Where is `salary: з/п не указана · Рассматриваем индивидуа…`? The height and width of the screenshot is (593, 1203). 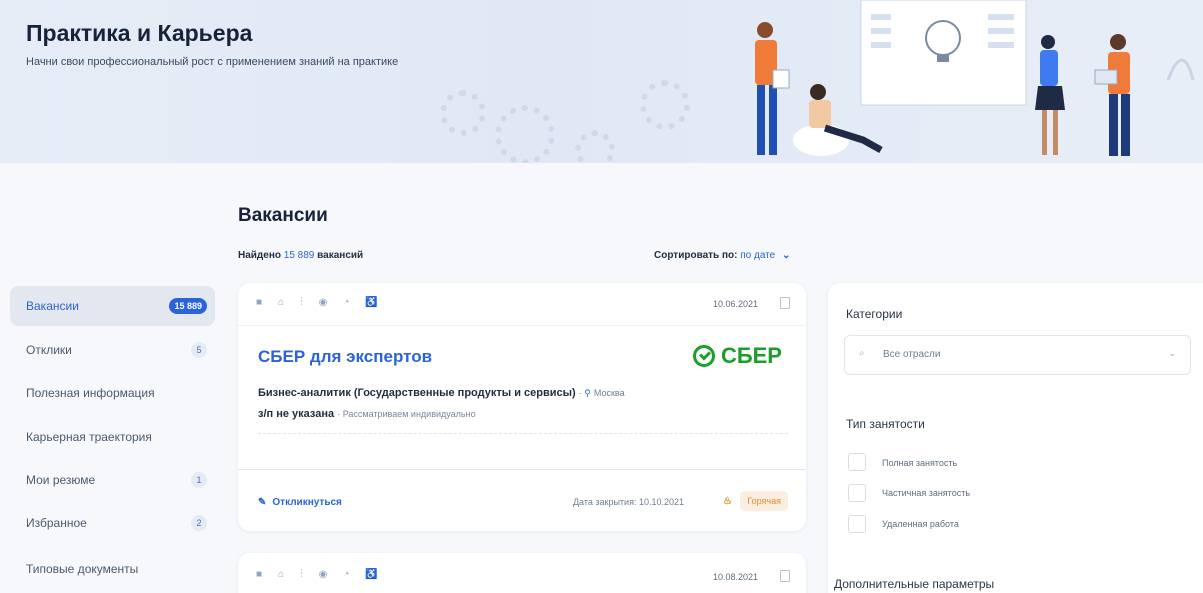
salary: з/п не указана · Рассматриваем индивидуа… is located at coordinates (367, 414).